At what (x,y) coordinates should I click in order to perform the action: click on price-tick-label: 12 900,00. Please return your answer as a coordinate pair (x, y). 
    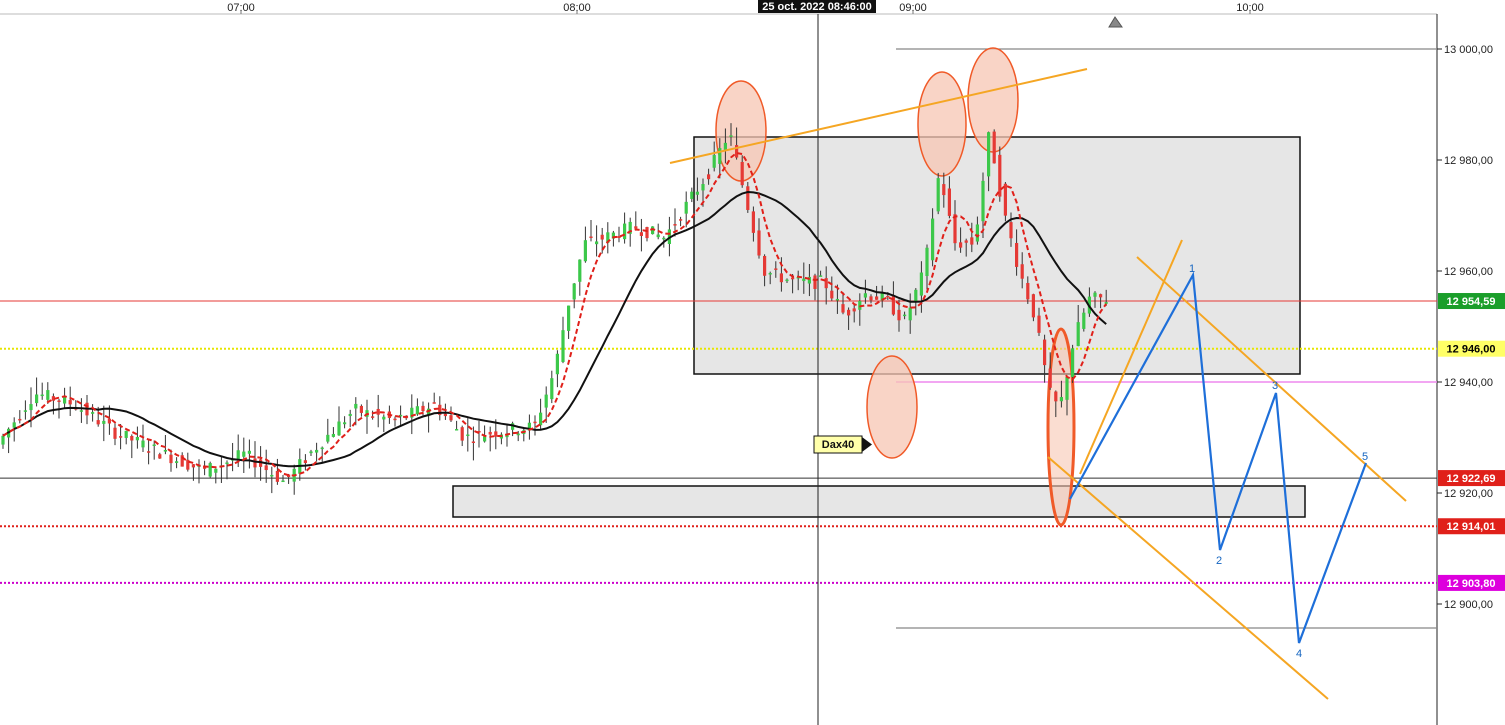
    Looking at the image, I should click on (1468, 605).